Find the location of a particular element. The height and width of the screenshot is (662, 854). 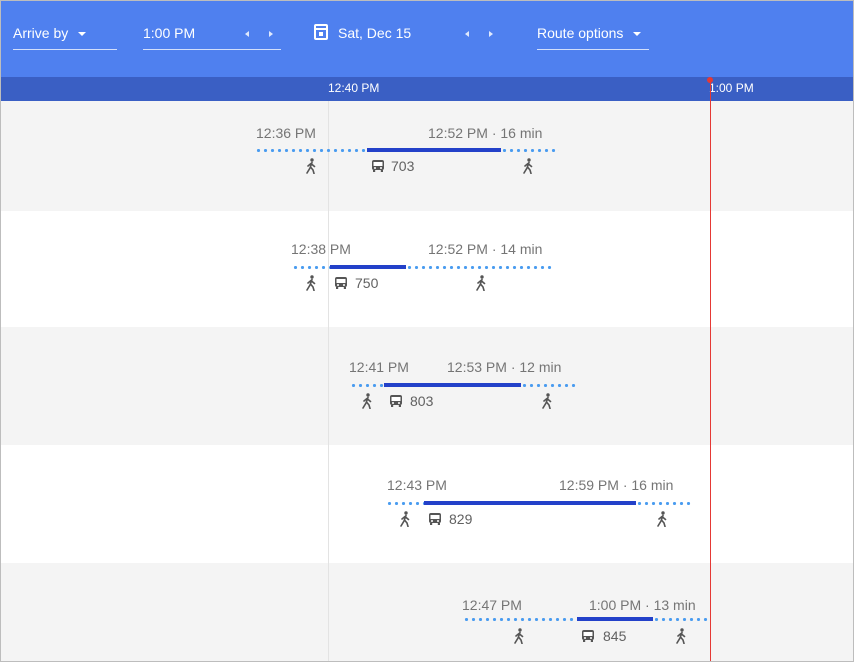

next-time-icon is located at coordinates (271, 34).